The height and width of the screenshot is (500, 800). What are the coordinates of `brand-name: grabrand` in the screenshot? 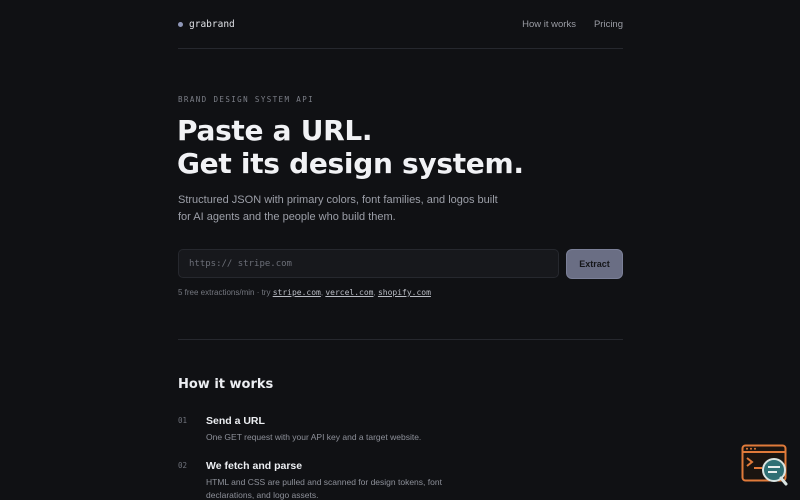 It's located at (212, 24).